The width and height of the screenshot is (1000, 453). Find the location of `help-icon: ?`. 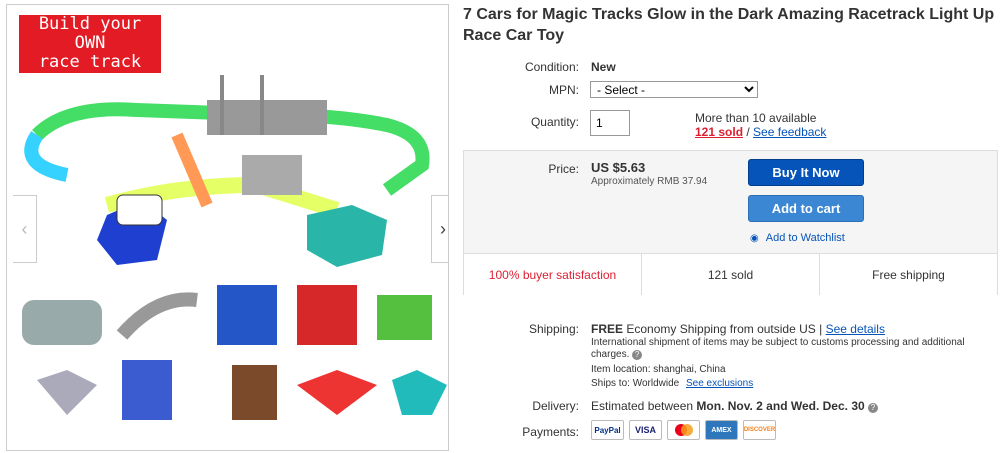

help-icon: ? is located at coordinates (637, 355).